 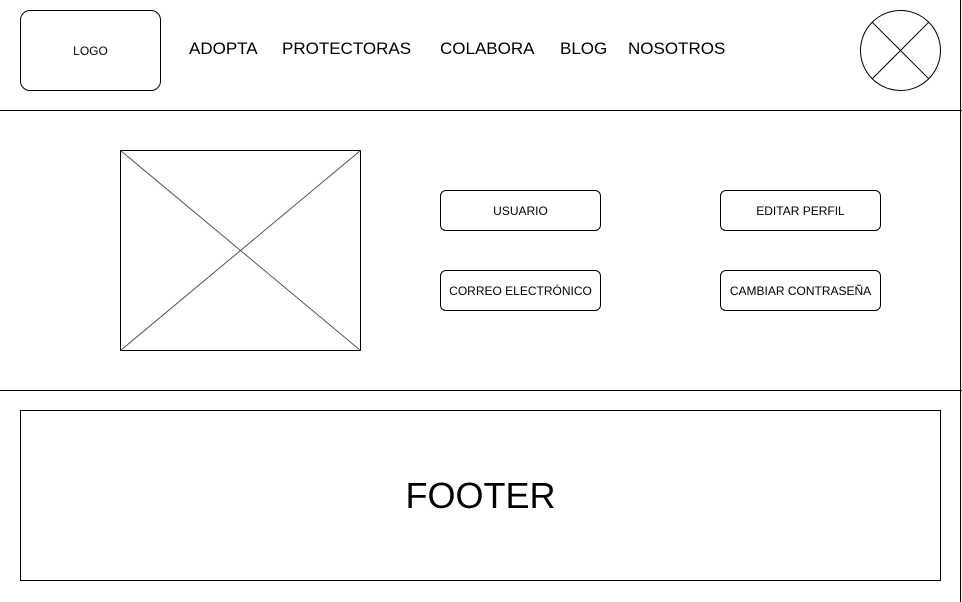 What do you see at coordinates (487, 49) in the screenshot?
I see `nav-link-colabora: COLABORA` at bounding box center [487, 49].